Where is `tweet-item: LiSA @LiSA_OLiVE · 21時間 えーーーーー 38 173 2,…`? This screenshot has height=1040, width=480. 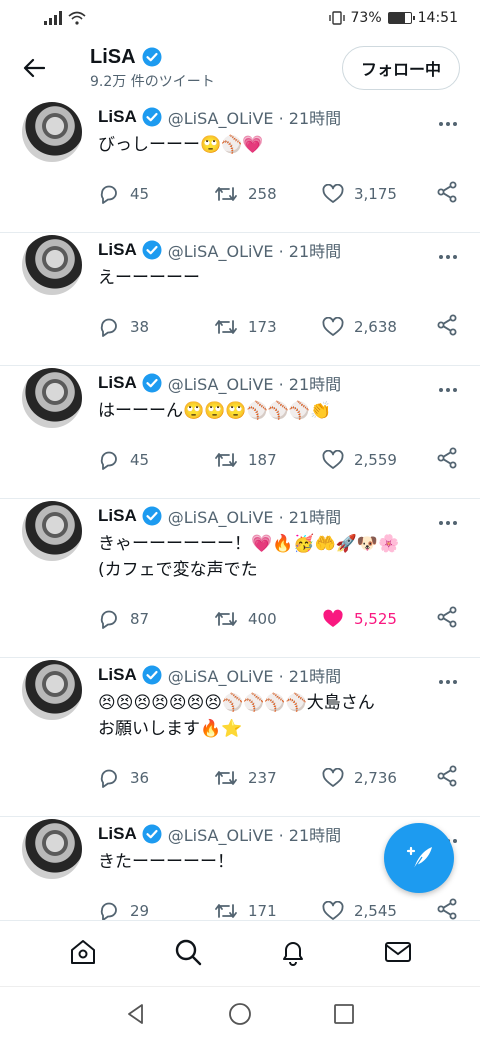
tweet-item: LiSA @LiSA_OLiVE · 21時間 えーーーーー 38 173 2,… is located at coordinates (240, 299).